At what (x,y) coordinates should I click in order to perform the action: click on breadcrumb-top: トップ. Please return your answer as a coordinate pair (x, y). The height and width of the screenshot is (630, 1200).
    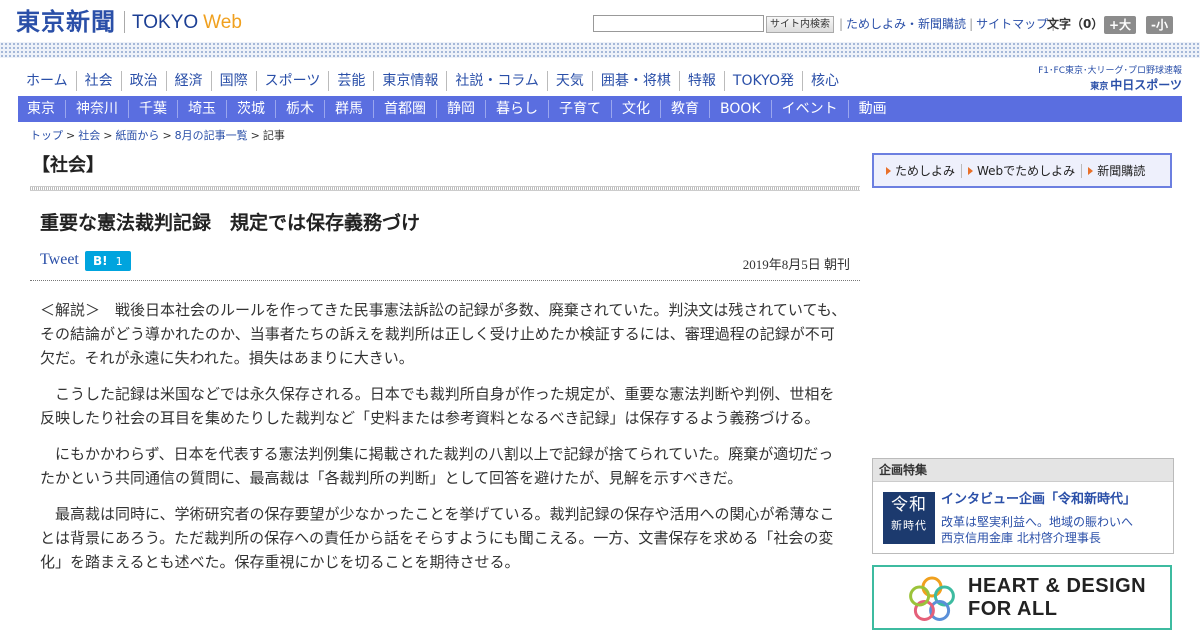
    Looking at the image, I should click on (46, 135).